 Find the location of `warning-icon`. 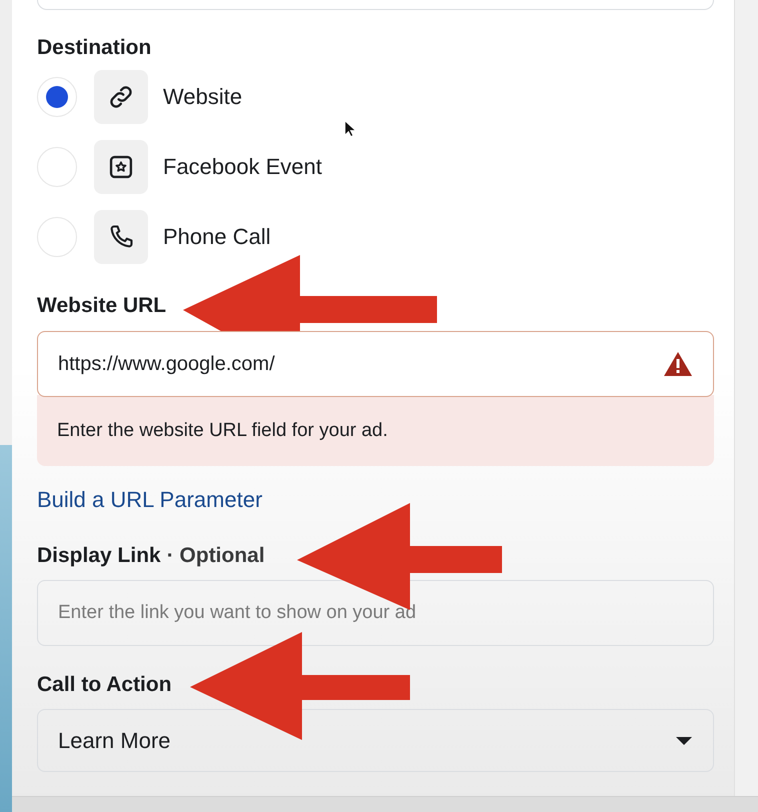

warning-icon is located at coordinates (678, 364).